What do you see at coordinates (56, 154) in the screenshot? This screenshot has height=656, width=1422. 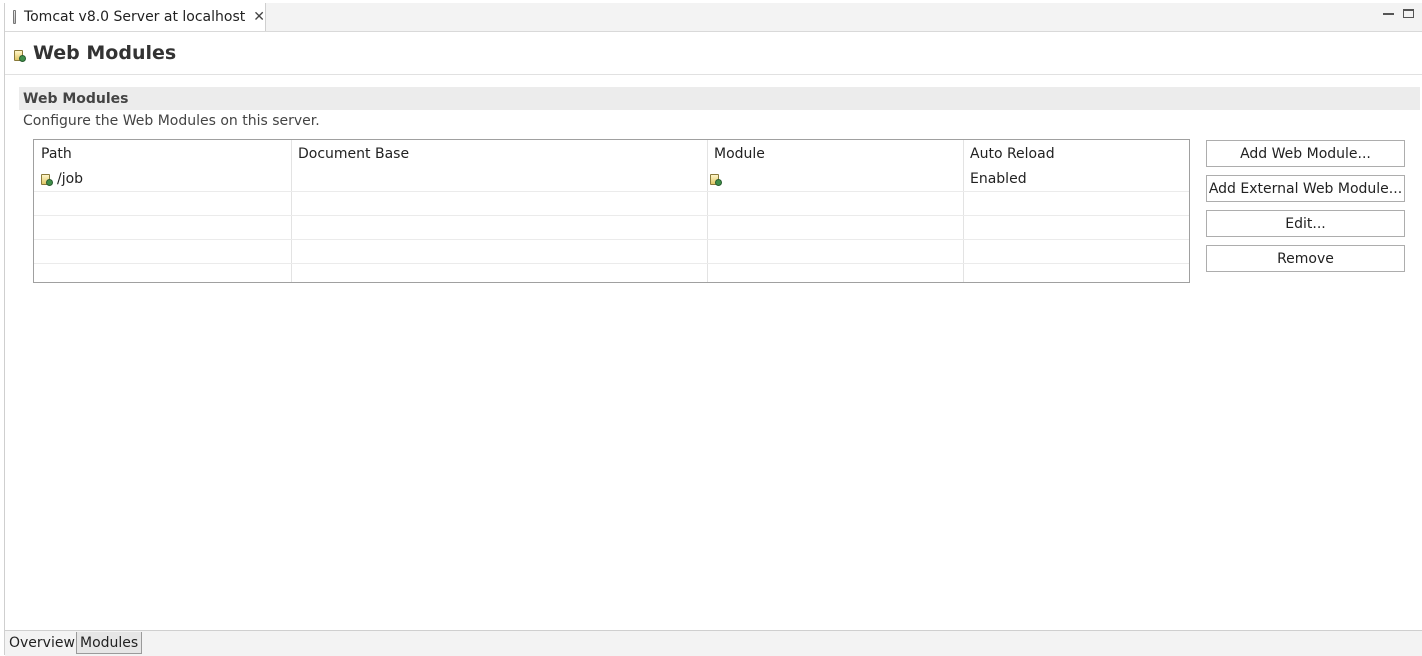 I see `header-path: Path` at bounding box center [56, 154].